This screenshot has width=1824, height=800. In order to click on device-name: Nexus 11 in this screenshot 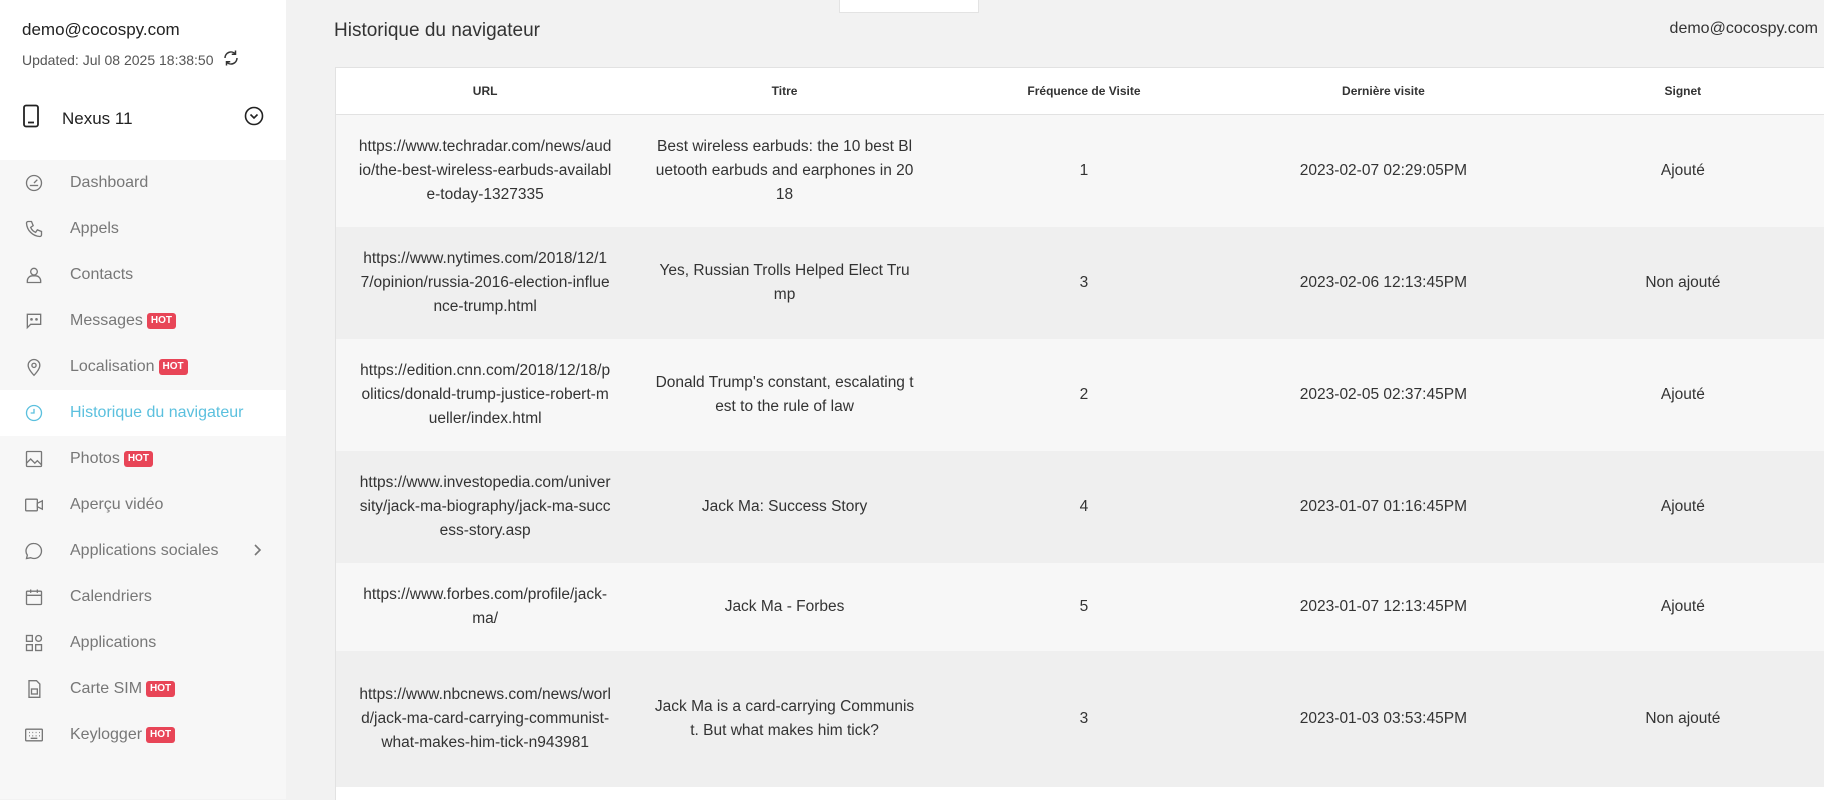, I will do `click(97, 118)`.